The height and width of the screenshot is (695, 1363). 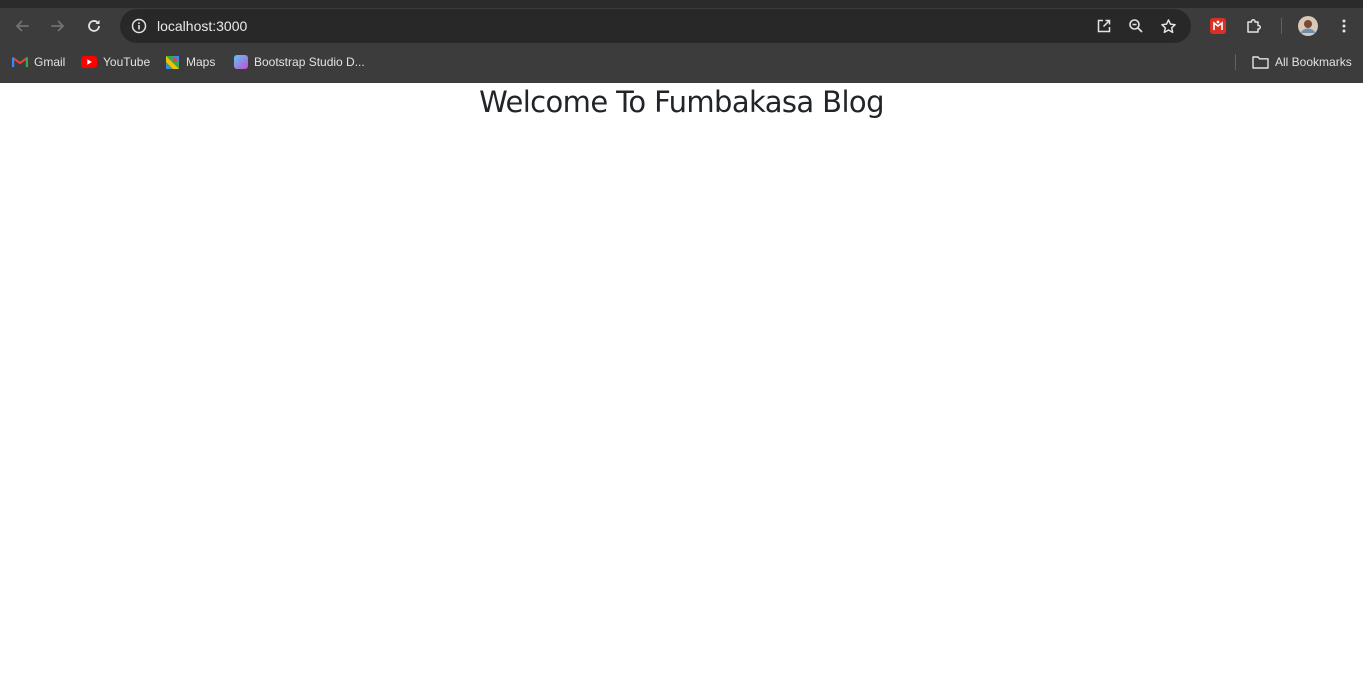 I want to click on bookmarks-divider, so click(x=1235, y=62).